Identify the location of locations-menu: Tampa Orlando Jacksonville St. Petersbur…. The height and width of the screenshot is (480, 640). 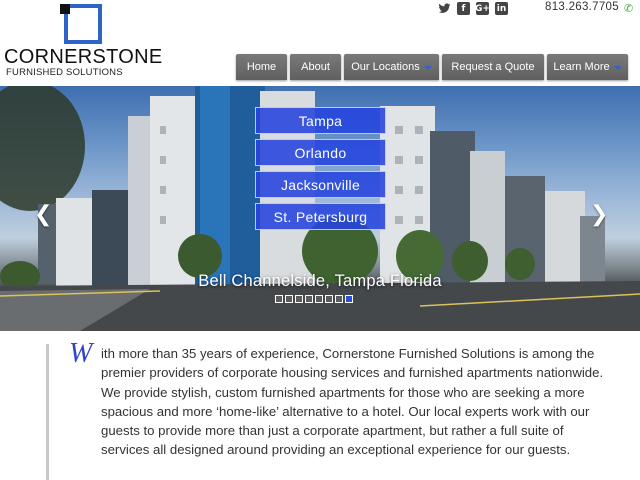
(320, 171).